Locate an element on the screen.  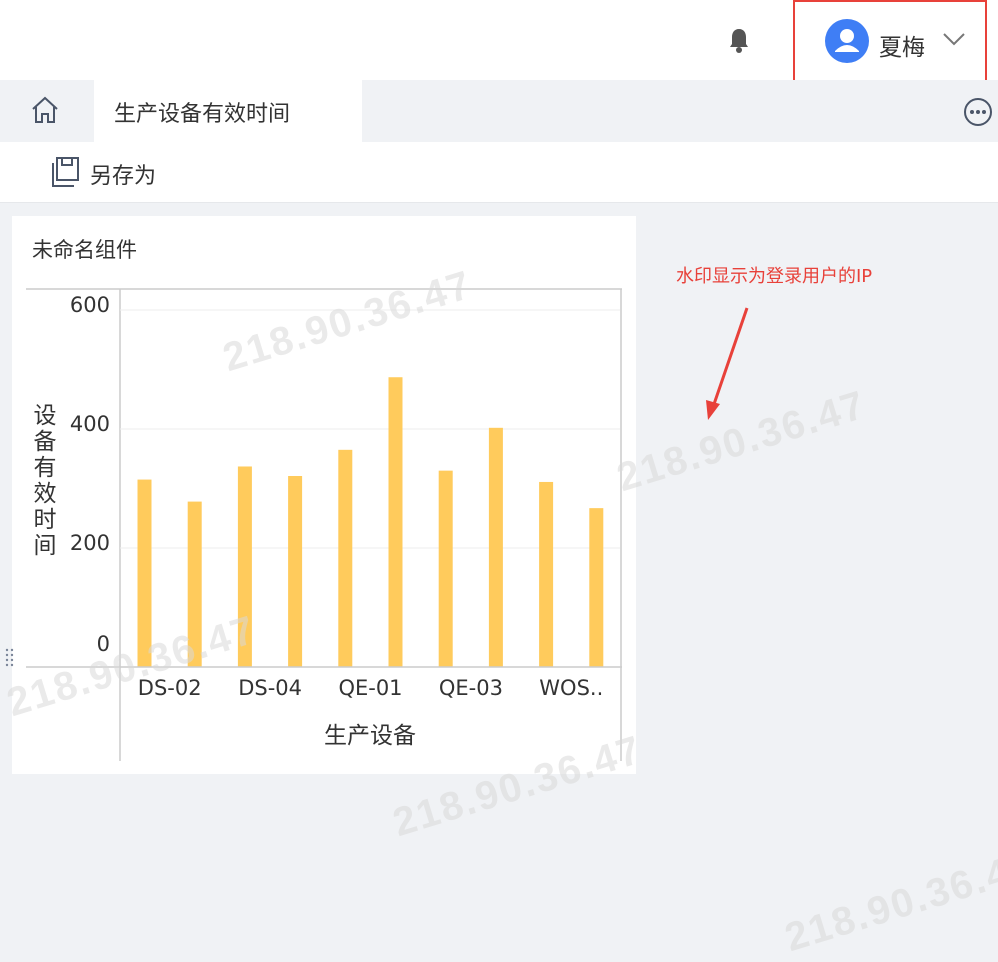
y-tick-labels: 0 200 400 600 is located at coordinates (90, 474).